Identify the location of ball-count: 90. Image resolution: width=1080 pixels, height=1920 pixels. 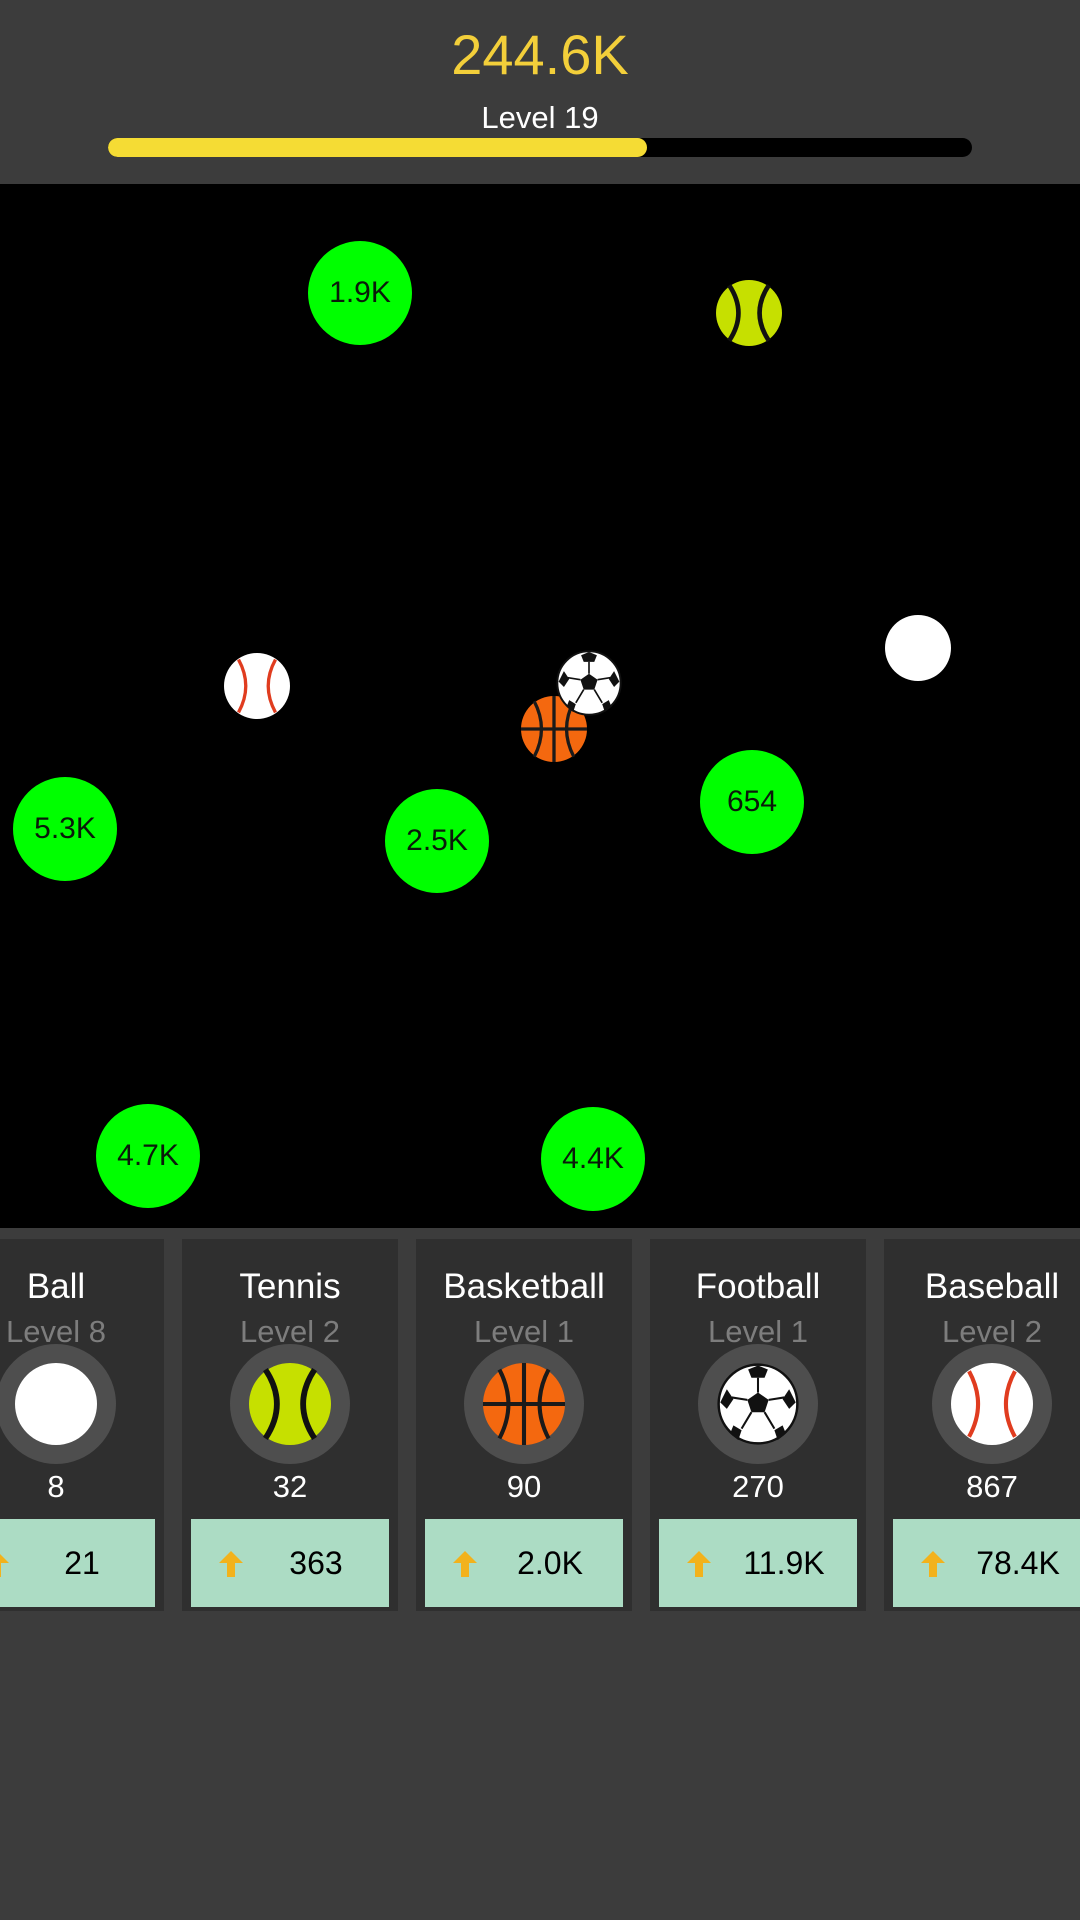
(524, 1486).